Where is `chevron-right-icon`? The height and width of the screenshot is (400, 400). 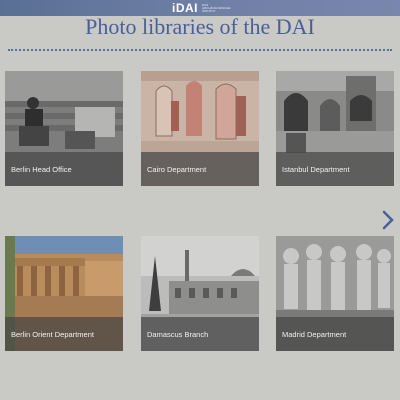 chevron-right-icon is located at coordinates (388, 220).